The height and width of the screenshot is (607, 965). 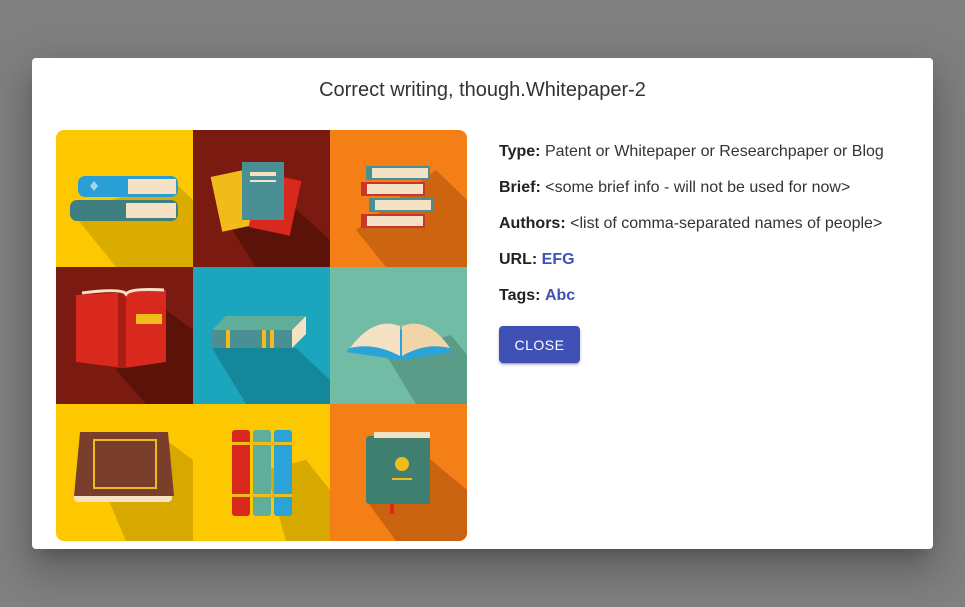 I want to click on authors-label: Authors:, so click(x=532, y=223).